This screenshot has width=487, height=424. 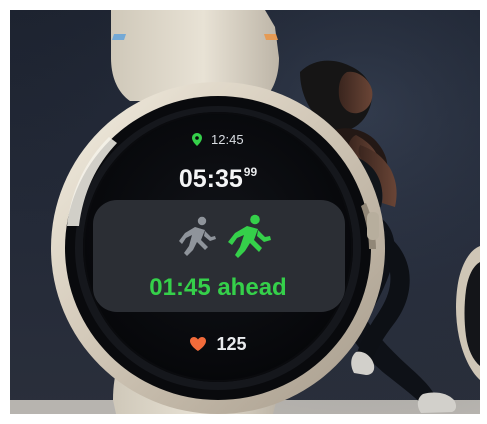 I want to click on elapsed-timer: 05:3599, so click(x=218, y=175).